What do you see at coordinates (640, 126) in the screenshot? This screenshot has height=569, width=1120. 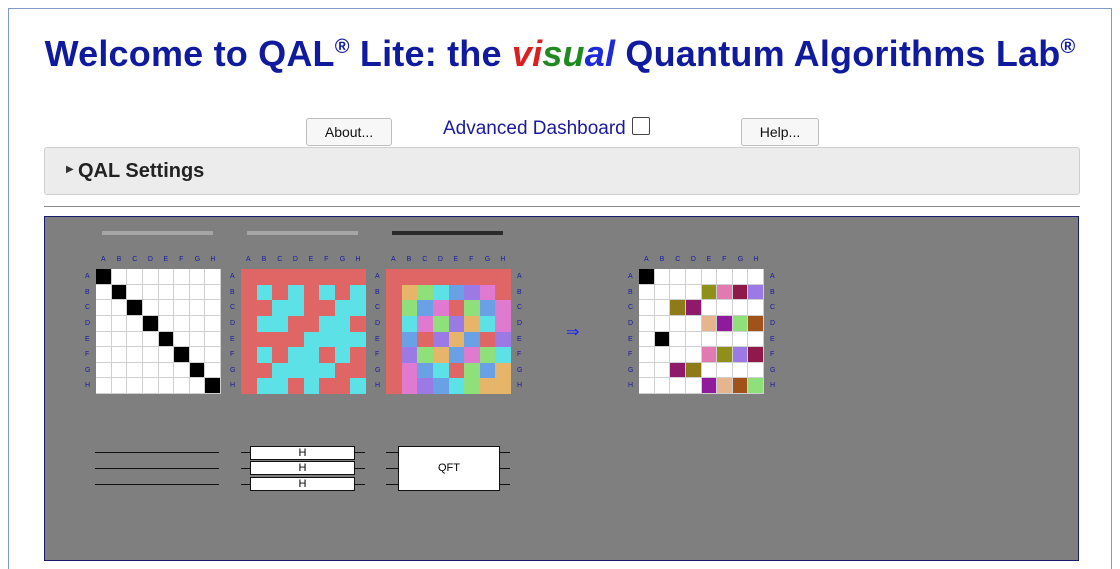 I see `advanced-dashboard-checkbox` at bounding box center [640, 126].